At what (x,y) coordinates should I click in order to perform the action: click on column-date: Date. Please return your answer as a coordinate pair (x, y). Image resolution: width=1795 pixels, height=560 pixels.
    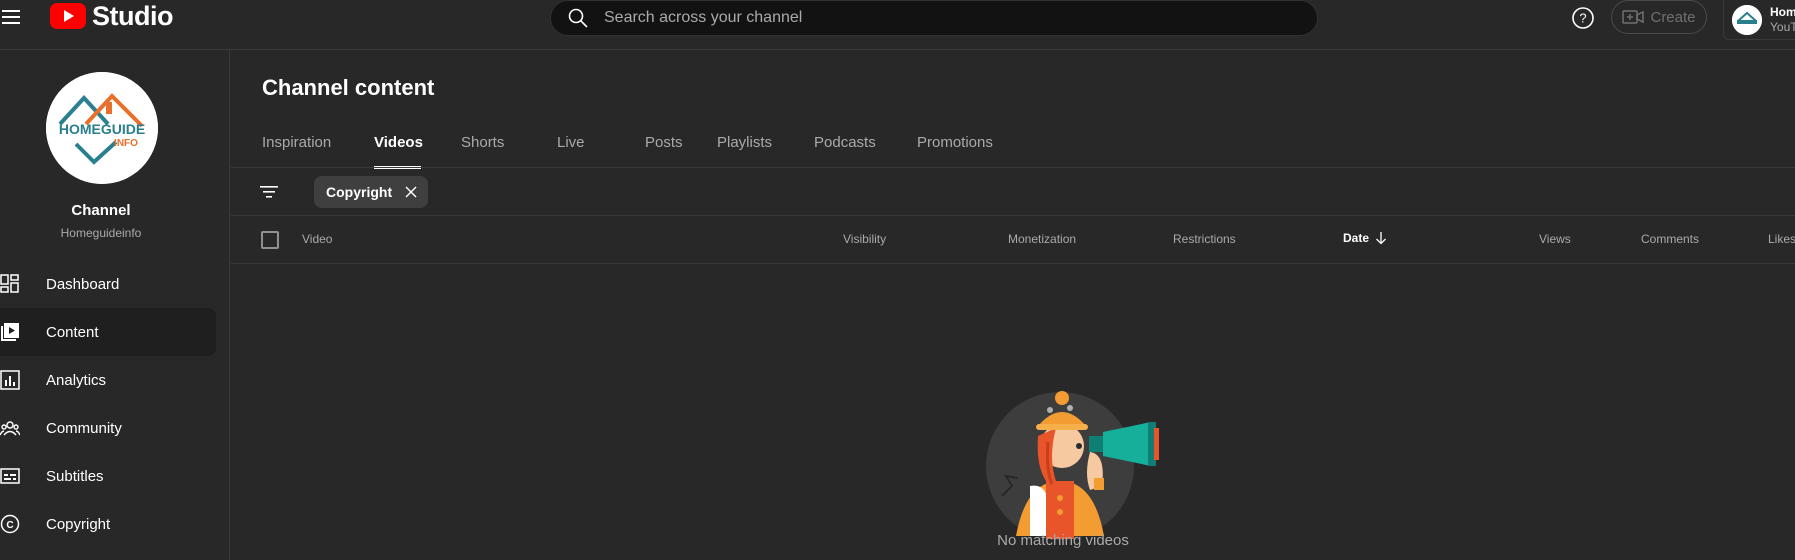
    Looking at the image, I should click on (1365, 238).